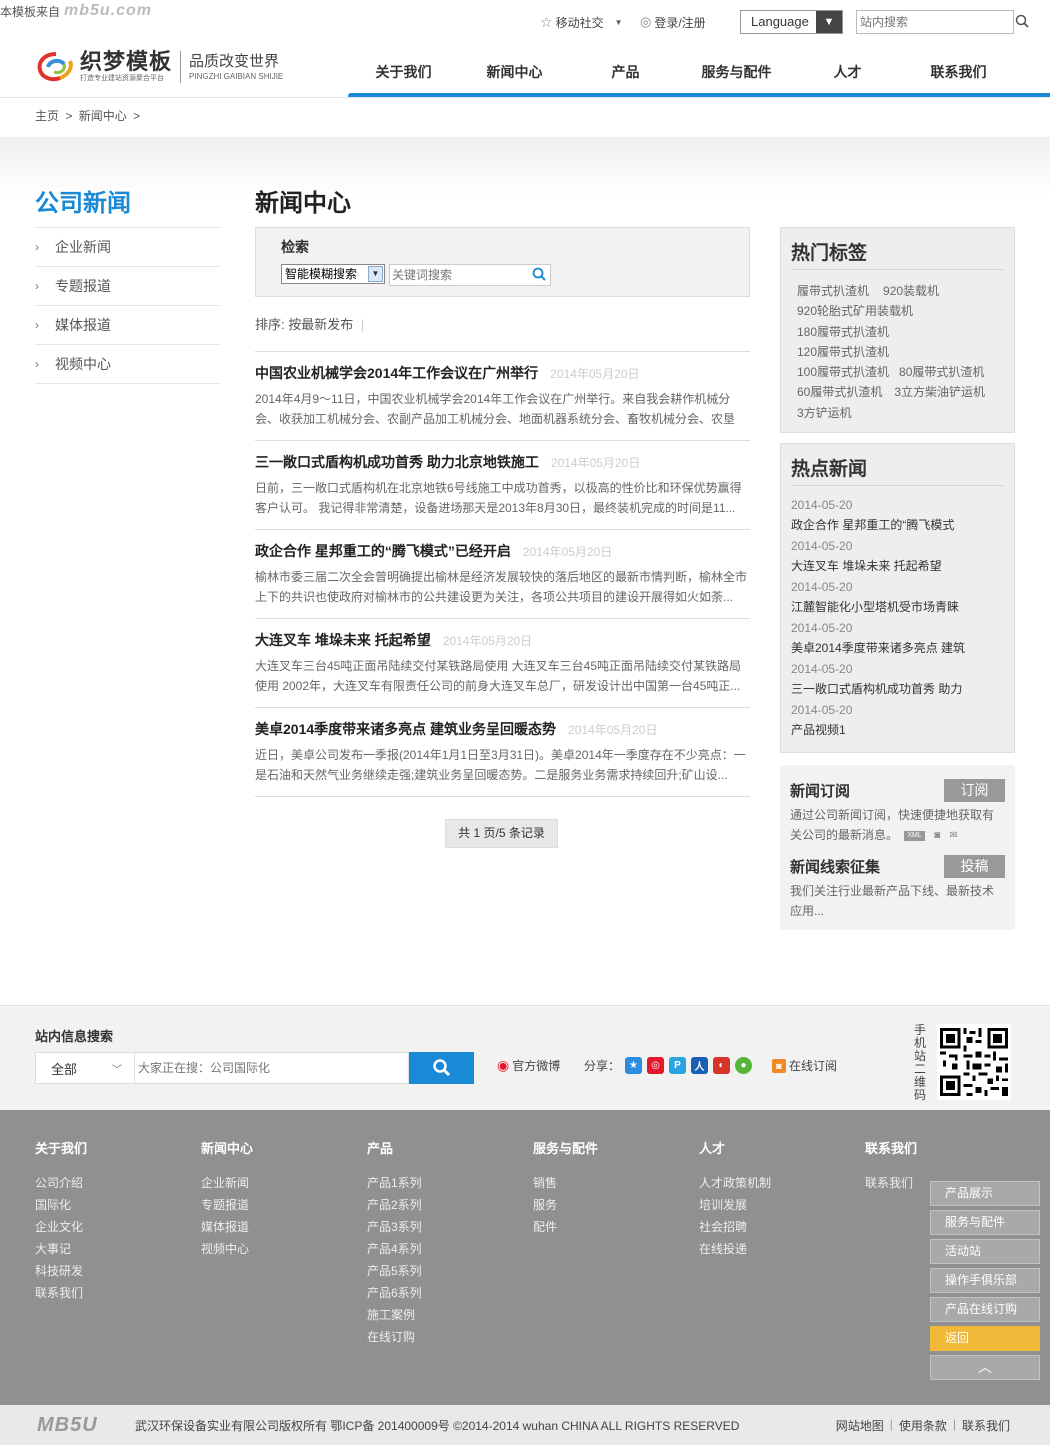  I want to click on tag-link: 920装载机, so click(911, 291).